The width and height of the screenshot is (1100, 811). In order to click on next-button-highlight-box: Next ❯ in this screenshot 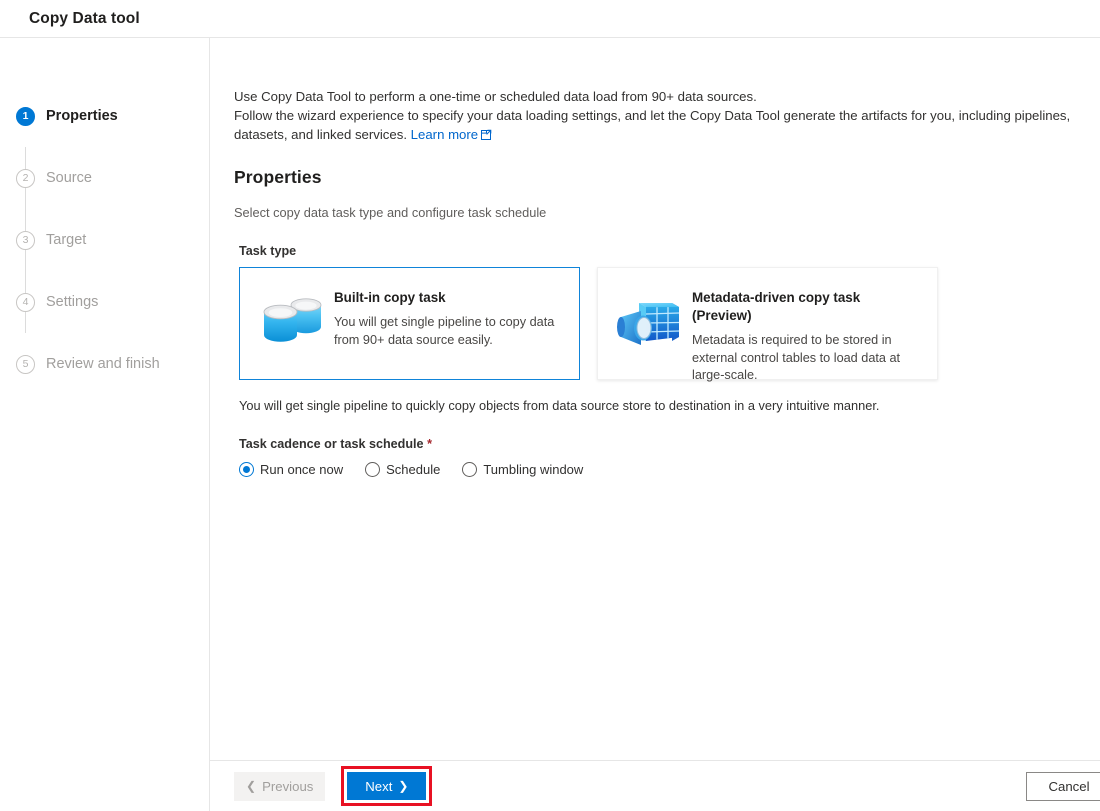, I will do `click(387, 786)`.